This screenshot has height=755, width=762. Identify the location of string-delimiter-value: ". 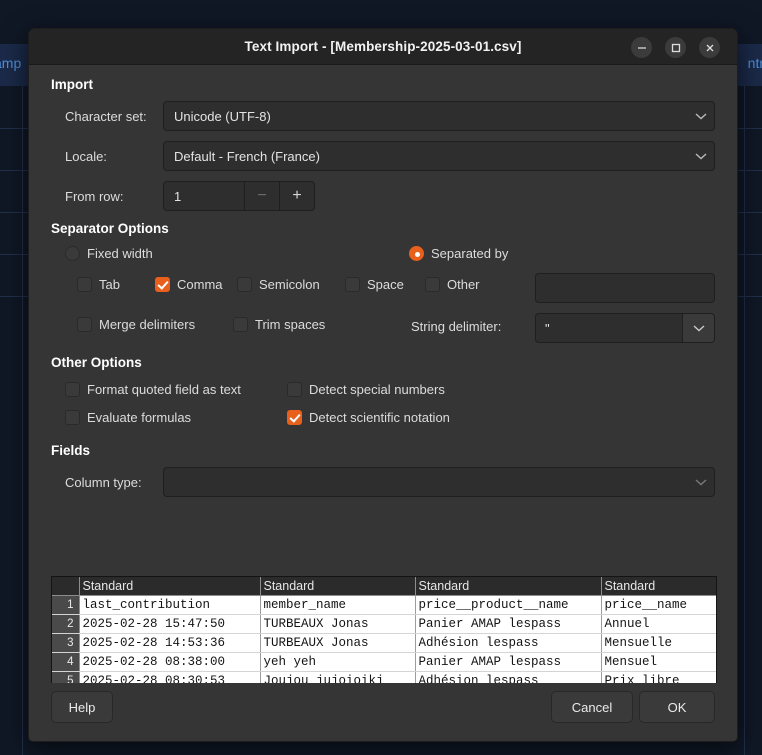
(609, 328).